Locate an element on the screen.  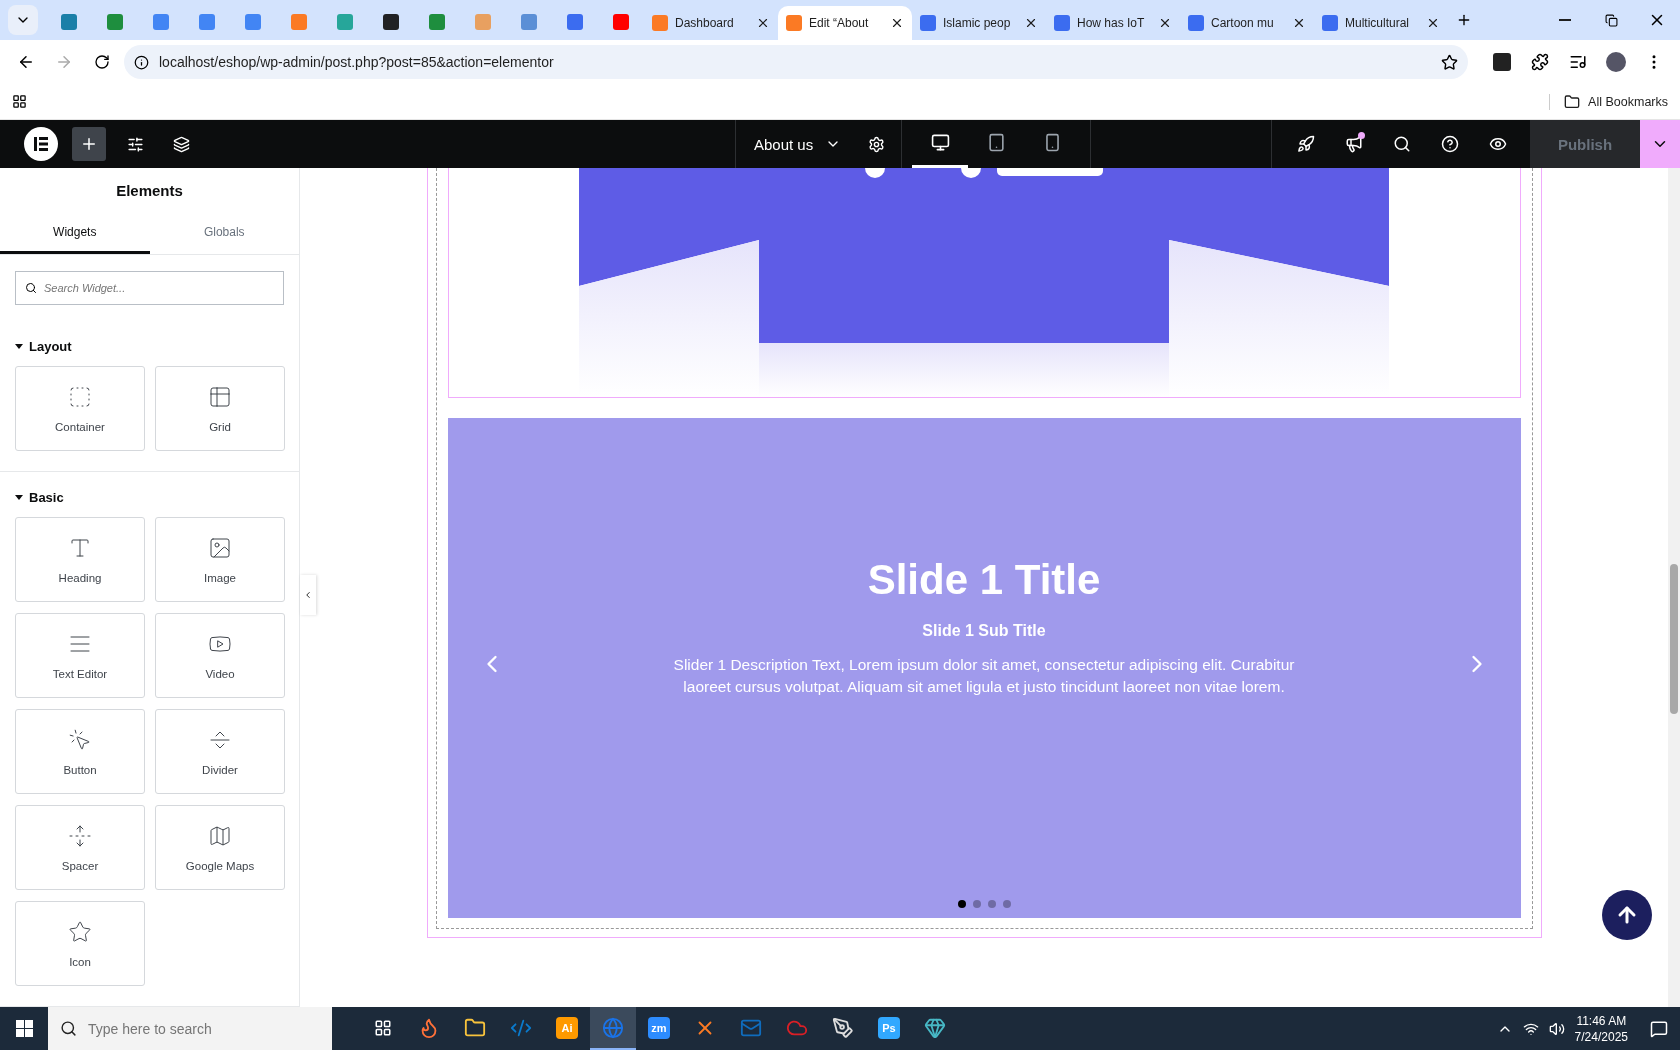
widget-card: Button is located at coordinates (80, 751).